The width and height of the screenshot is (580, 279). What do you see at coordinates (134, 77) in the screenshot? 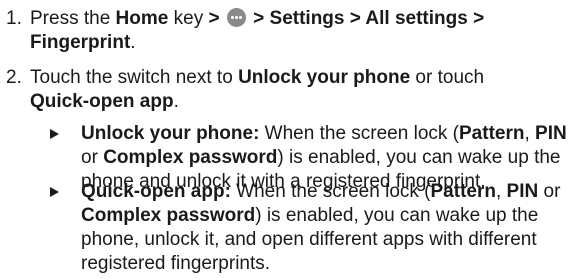
I see `text-run: Touch the switch next to` at bounding box center [134, 77].